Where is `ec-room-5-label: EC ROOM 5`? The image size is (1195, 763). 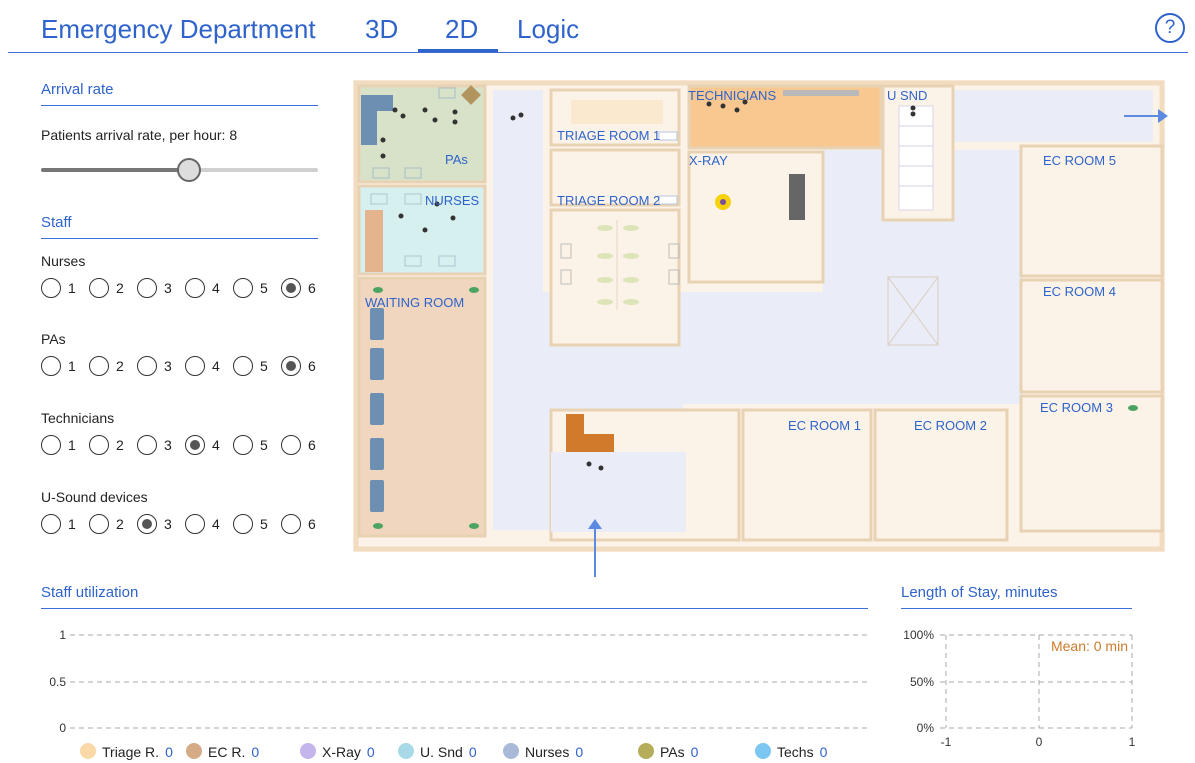
ec-room-5-label: EC ROOM 5 is located at coordinates (1079, 160).